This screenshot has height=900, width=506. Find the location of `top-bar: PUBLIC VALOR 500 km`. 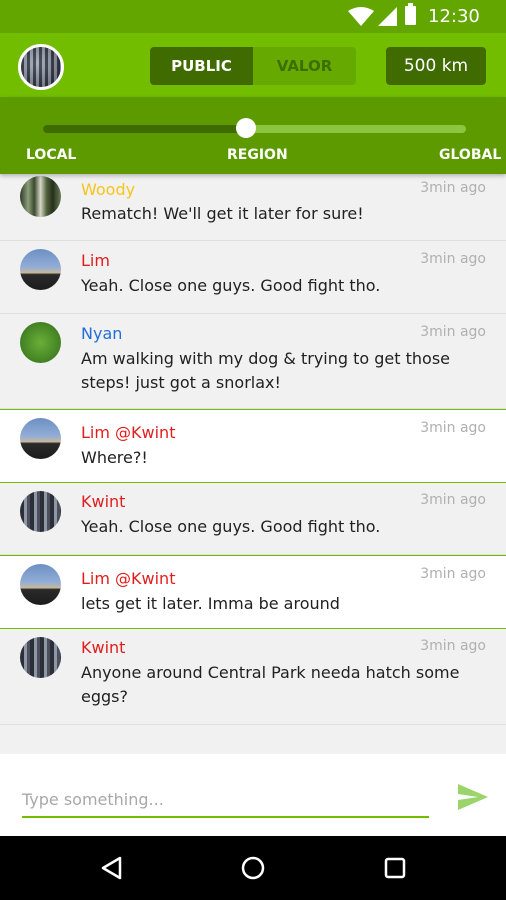

top-bar: PUBLIC VALOR 500 km is located at coordinates (253, 65).